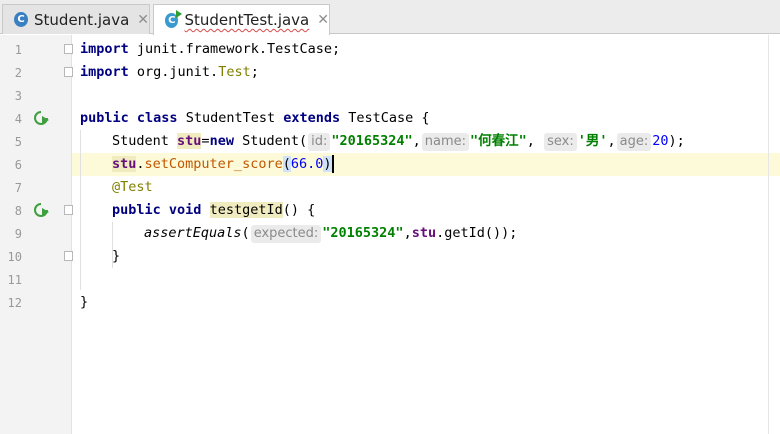 This screenshot has height=434, width=780. Describe the element at coordinates (145, 141) in the screenshot. I see `type-name: Student` at that location.